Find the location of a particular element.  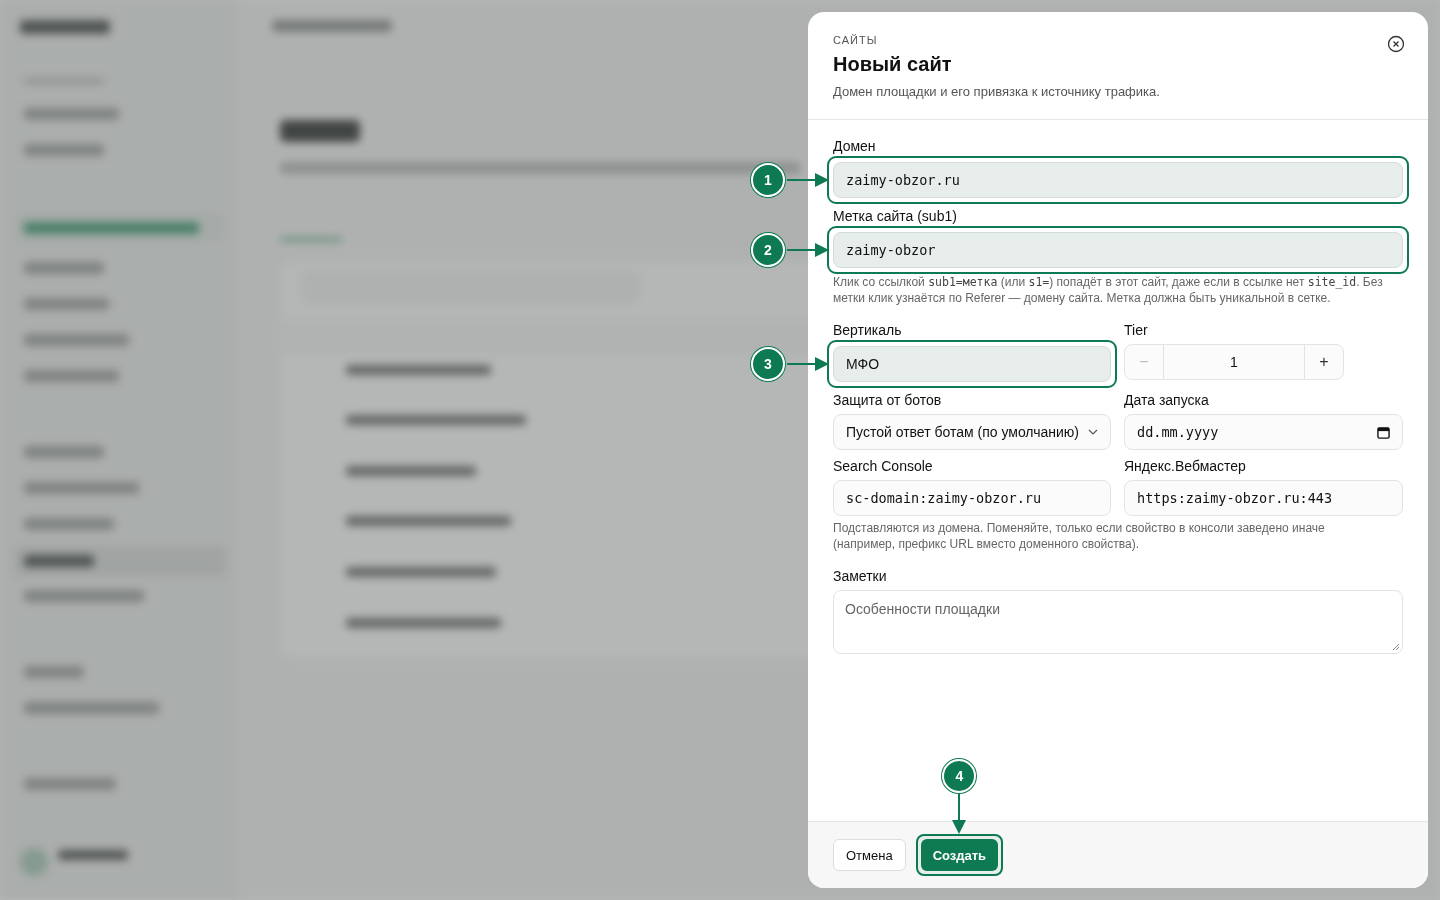

date-field: dd.mm.yyyy is located at coordinates (1263, 432).